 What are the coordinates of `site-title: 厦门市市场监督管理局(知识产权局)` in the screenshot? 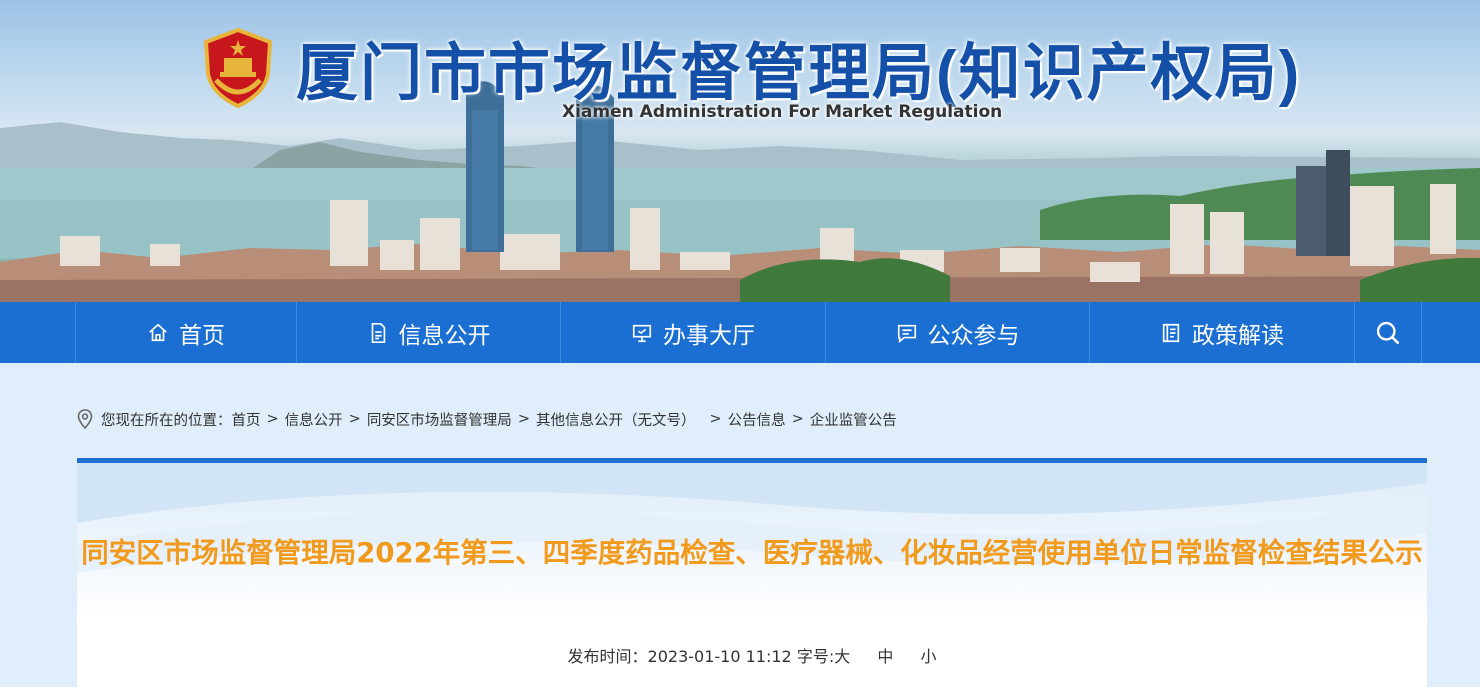 It's located at (799, 73).